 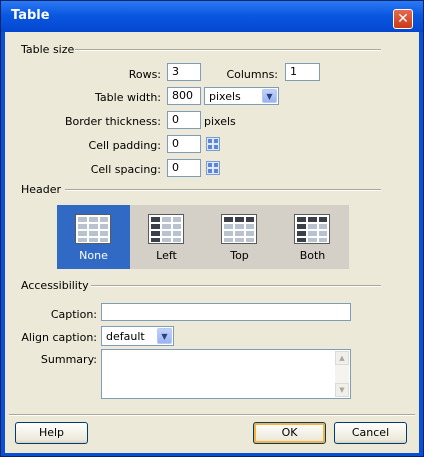 I want to click on close-button: ✕, so click(x=403, y=19).